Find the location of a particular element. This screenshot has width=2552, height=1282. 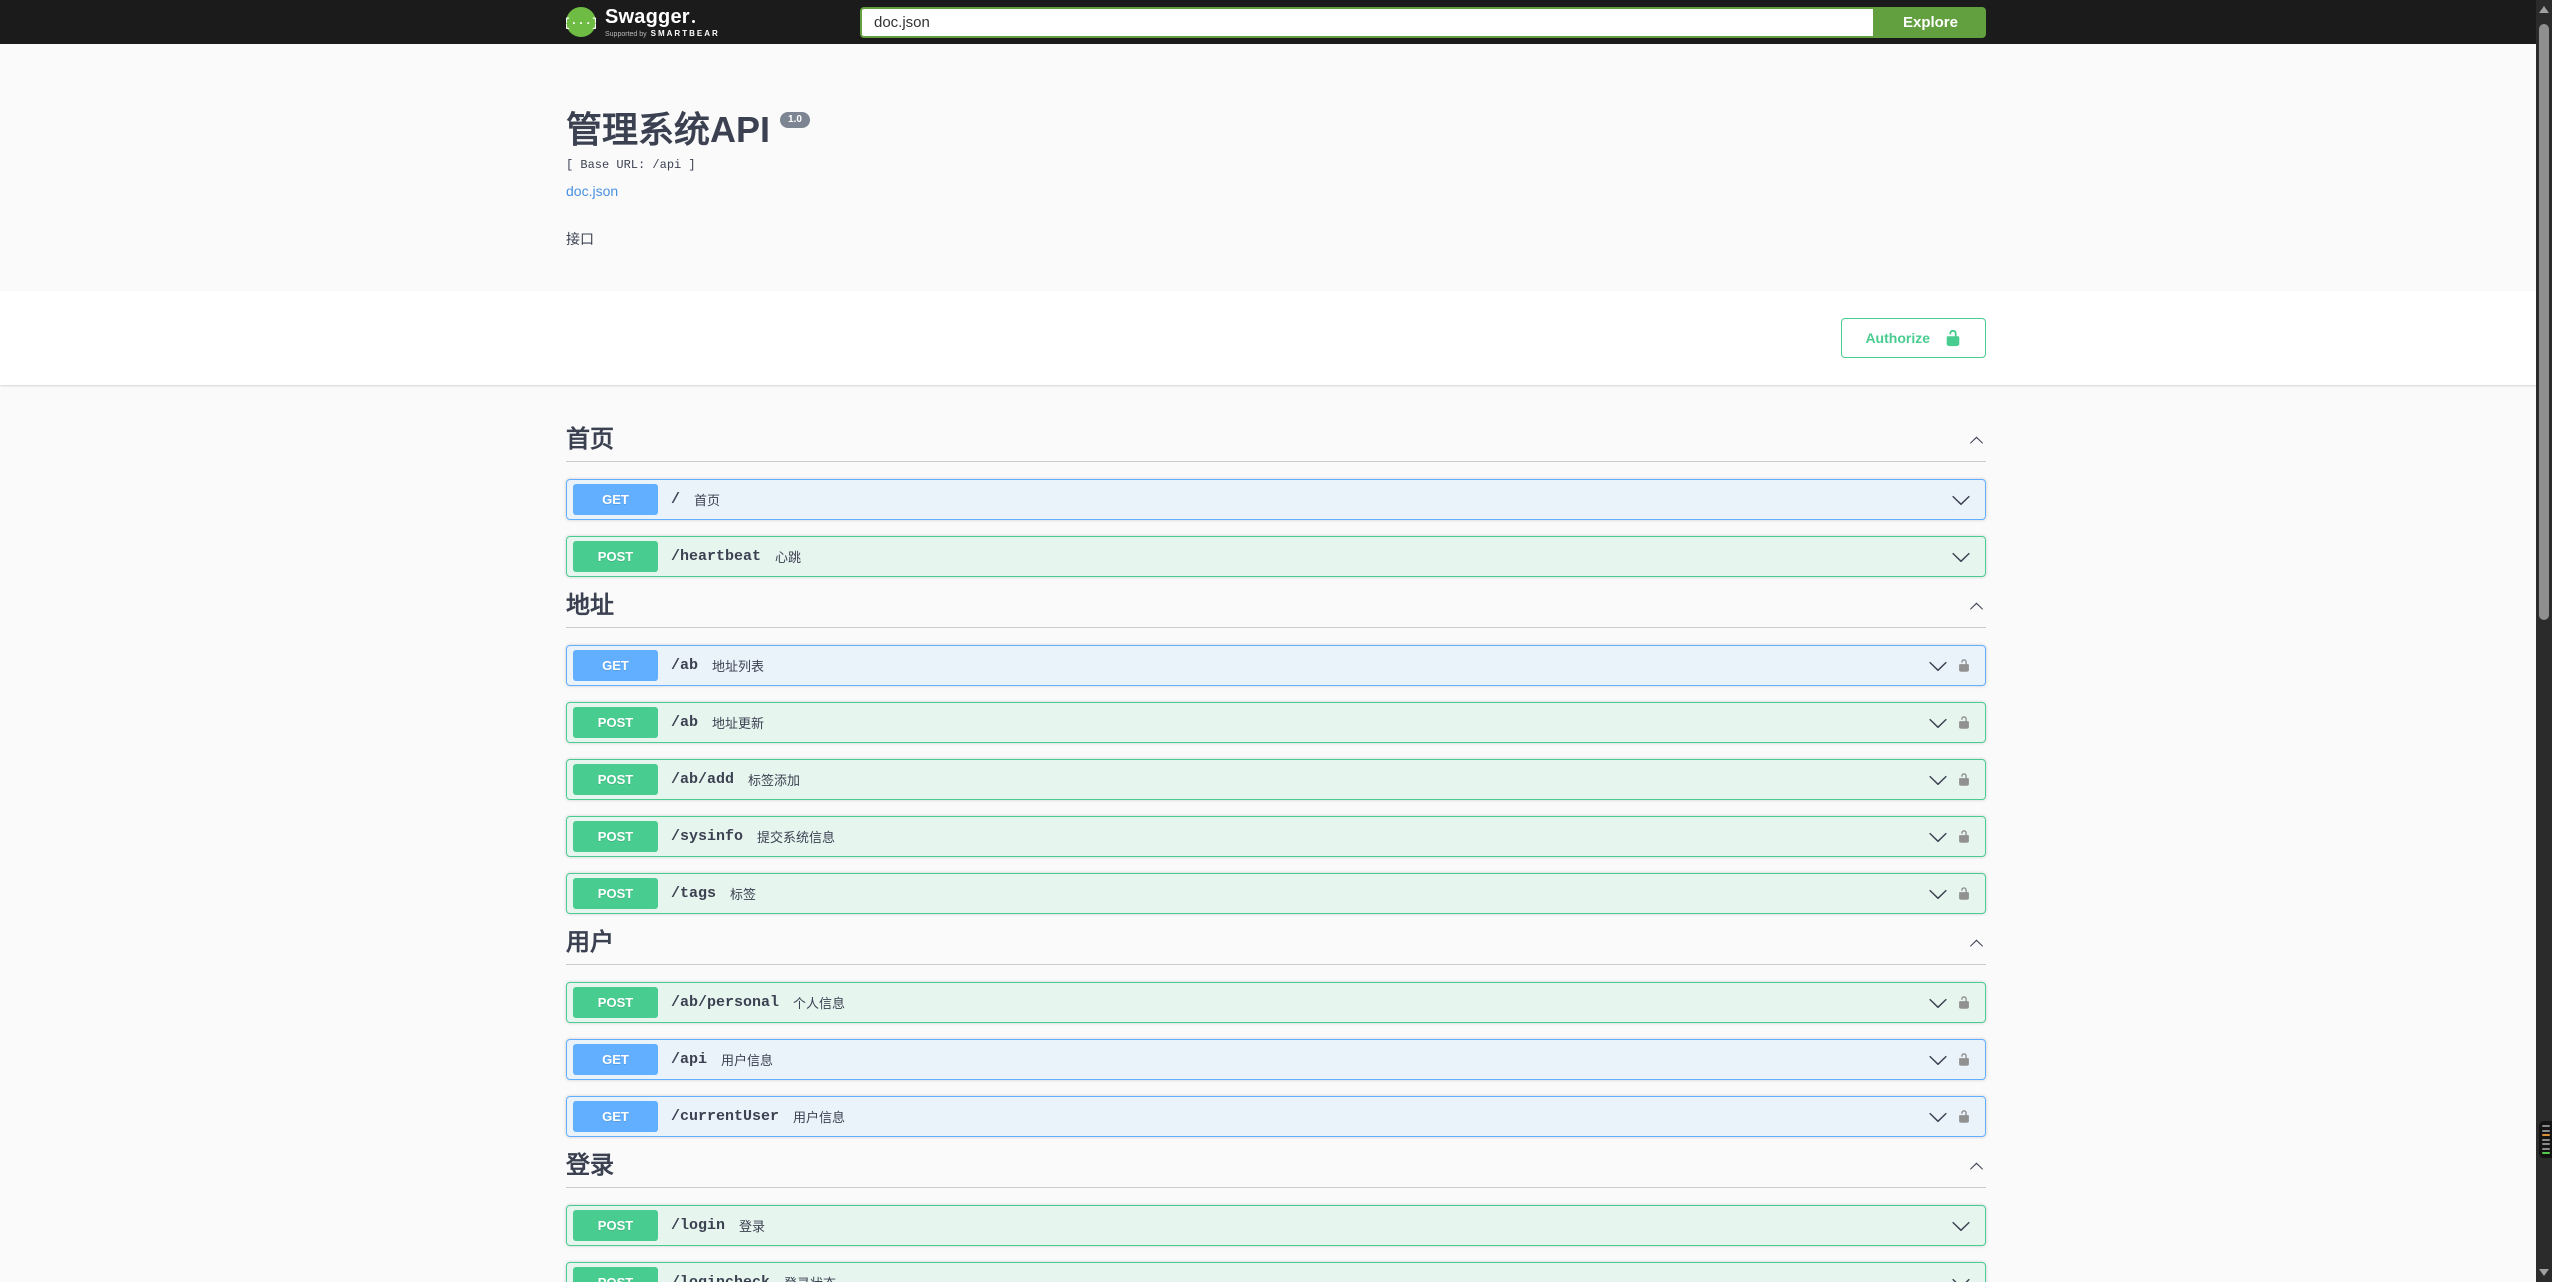

search-input is located at coordinates (1367, 22).